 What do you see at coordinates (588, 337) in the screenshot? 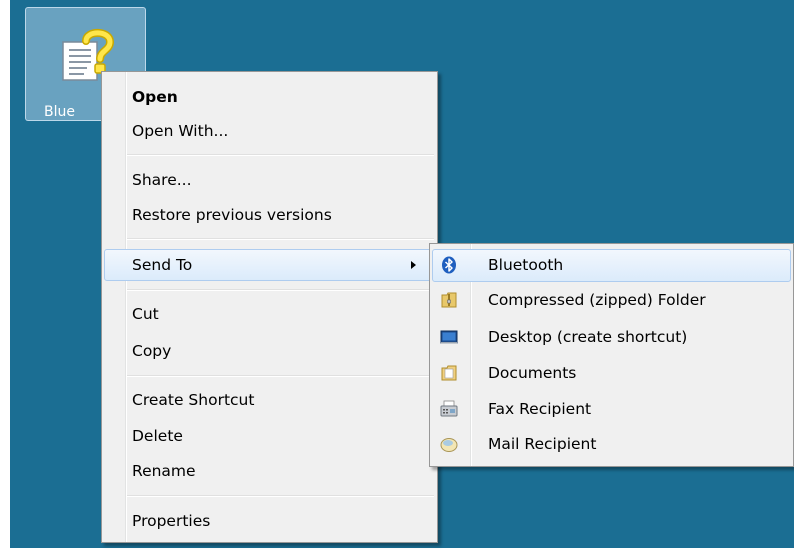
I see `submenu-item-label: Desktop (create shortcut)` at bounding box center [588, 337].